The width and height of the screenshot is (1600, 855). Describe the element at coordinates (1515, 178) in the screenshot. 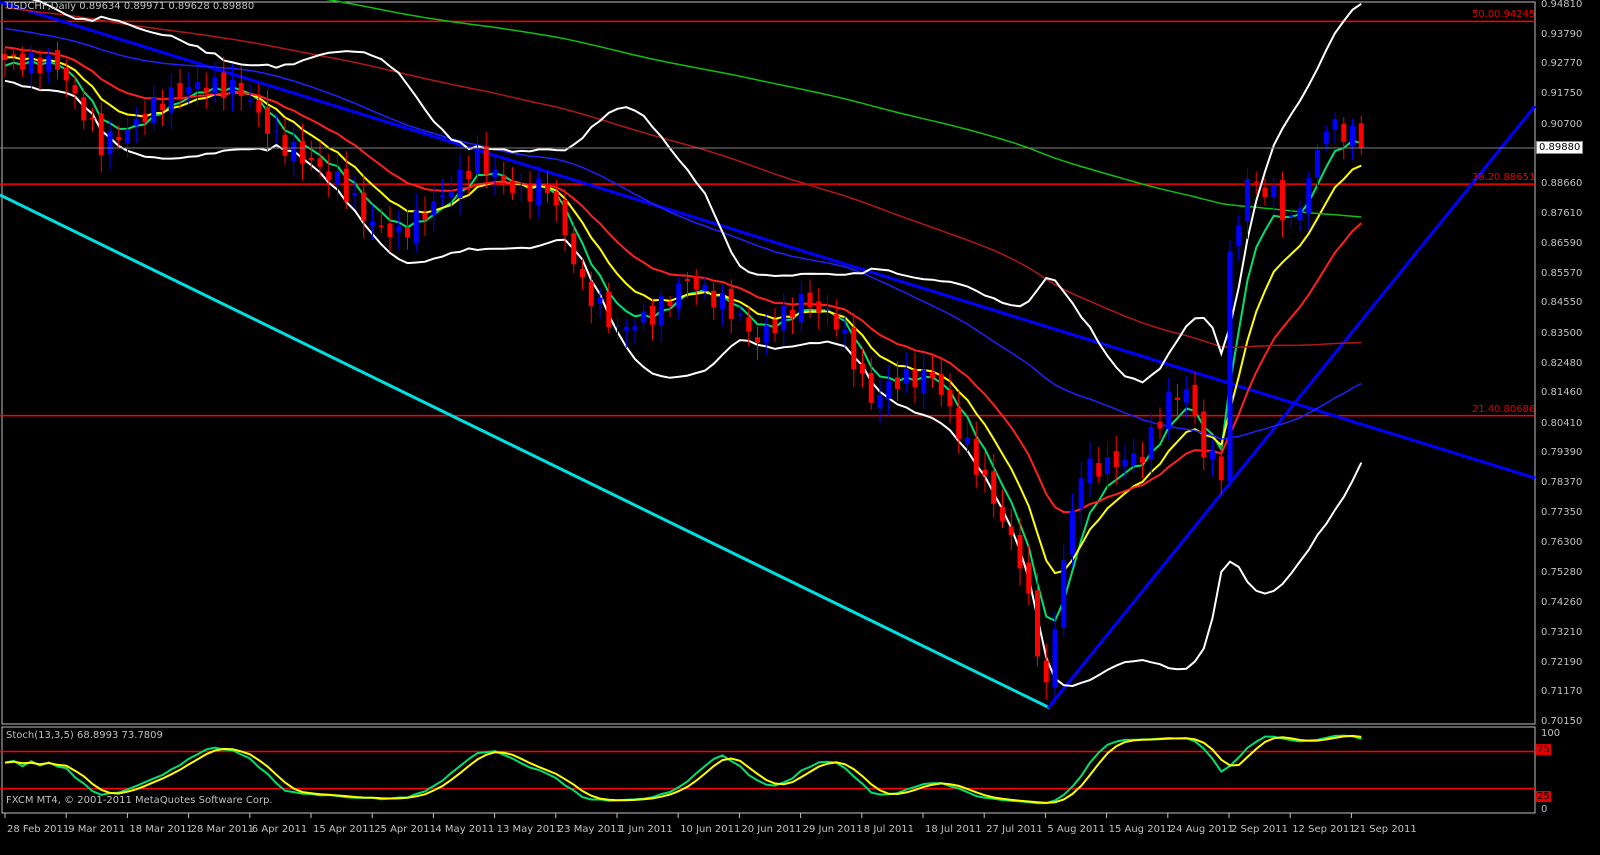

I see `fibo-price-label: 0.88651` at that location.